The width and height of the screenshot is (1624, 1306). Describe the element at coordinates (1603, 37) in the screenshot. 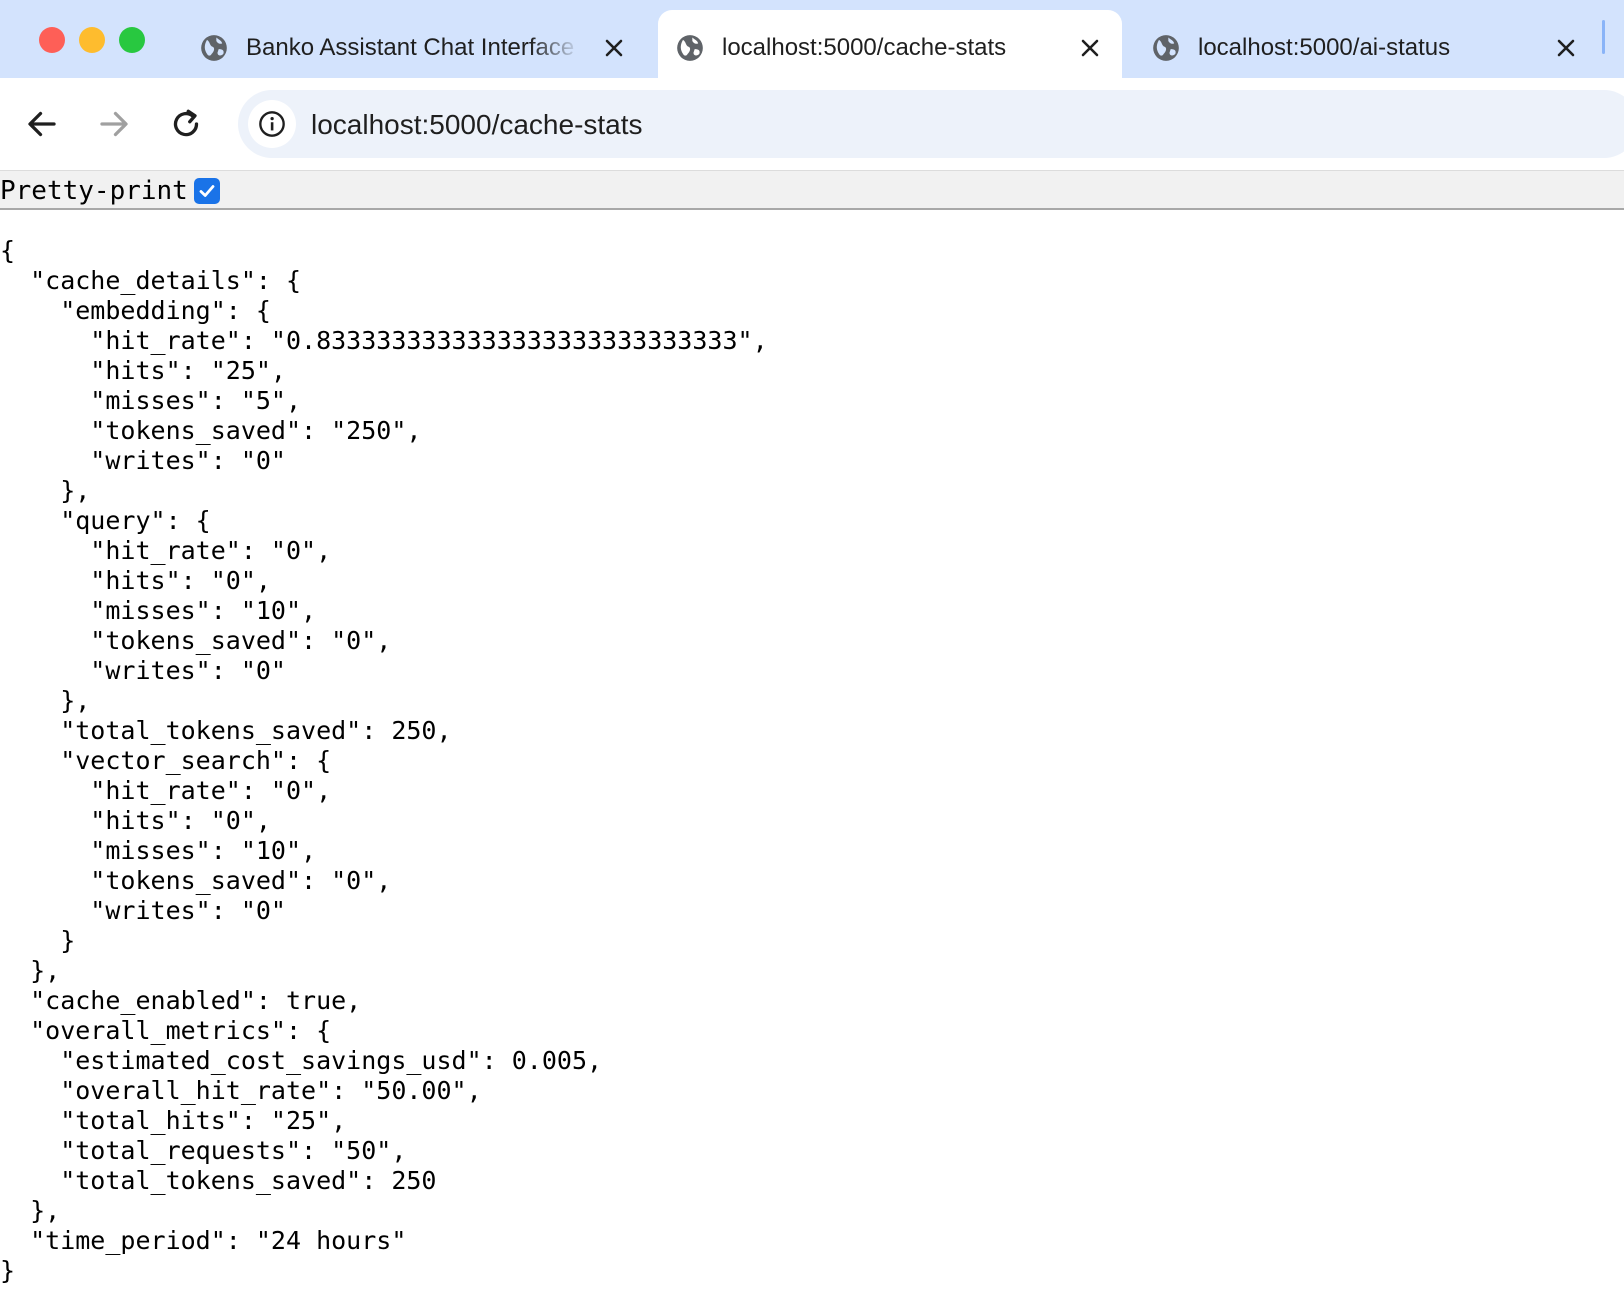

I see `tab-separator` at that location.